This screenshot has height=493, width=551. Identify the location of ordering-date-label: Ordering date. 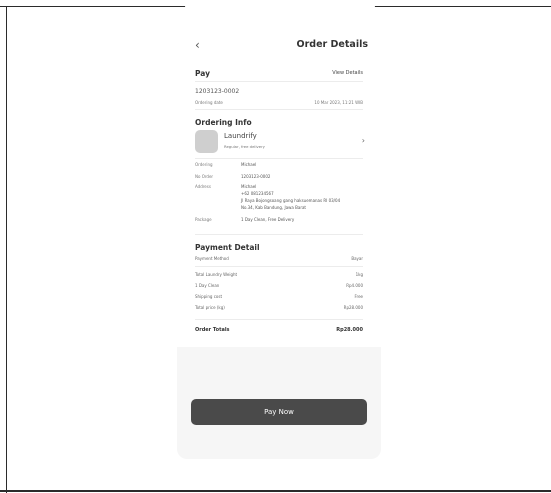
(209, 102).